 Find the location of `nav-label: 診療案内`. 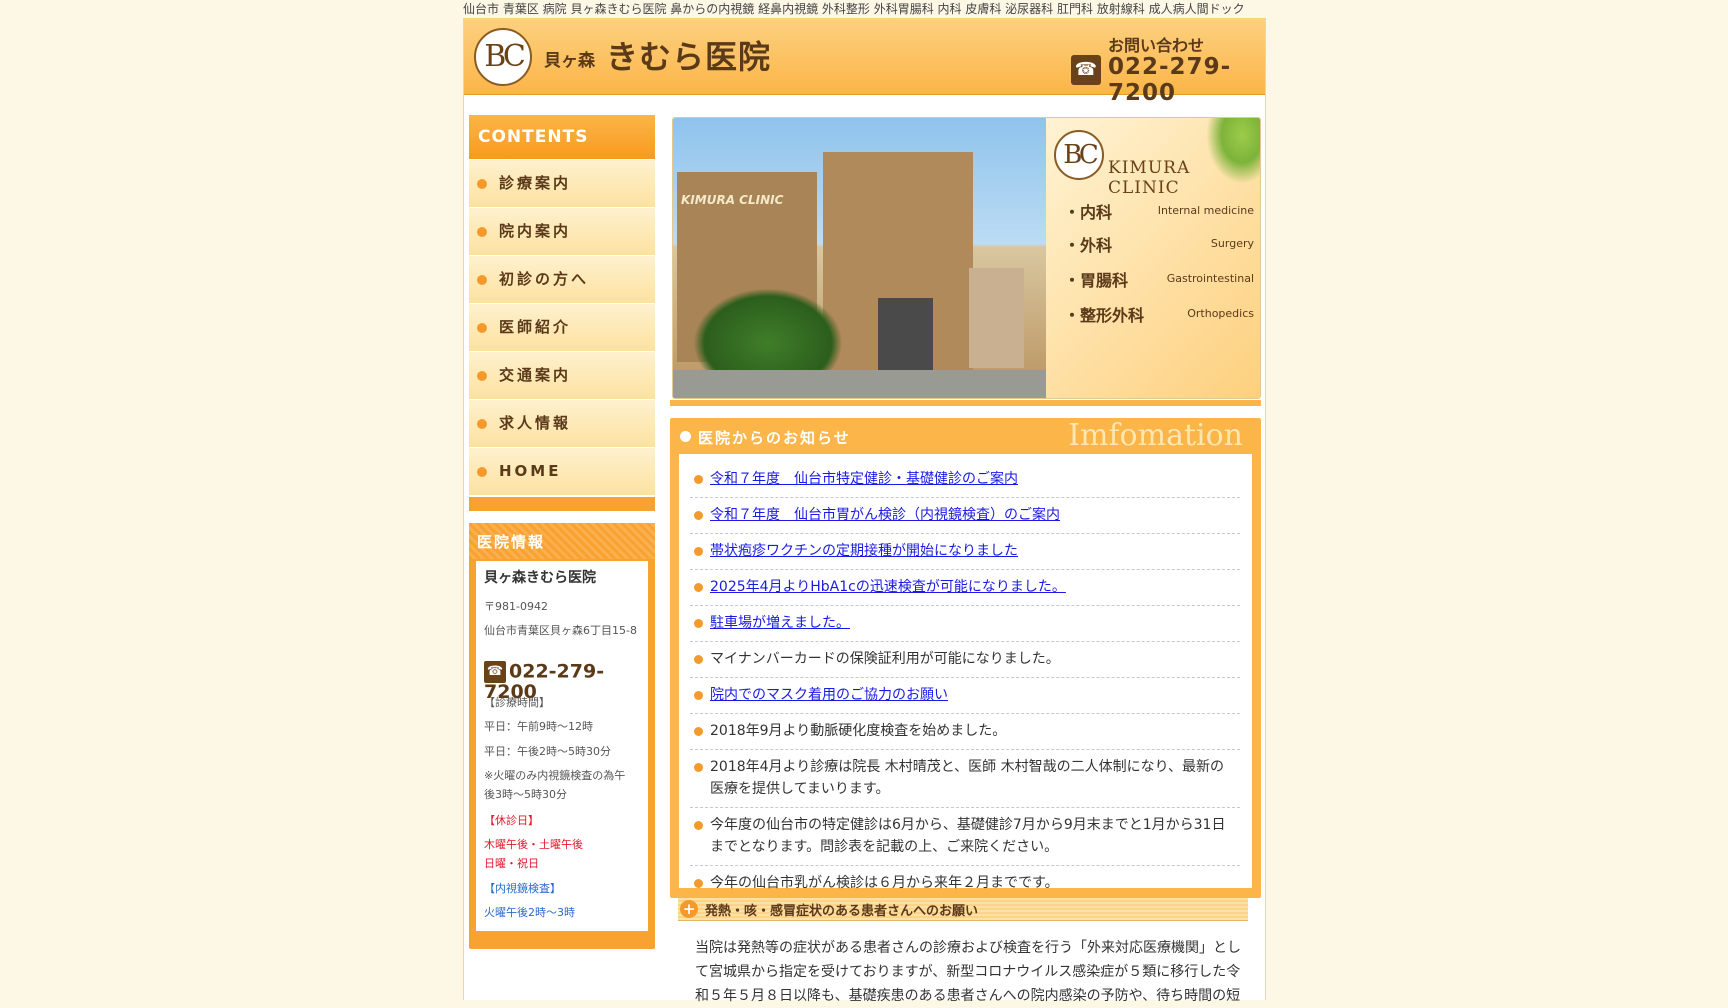

nav-label: 診療案内 is located at coordinates (535, 183).